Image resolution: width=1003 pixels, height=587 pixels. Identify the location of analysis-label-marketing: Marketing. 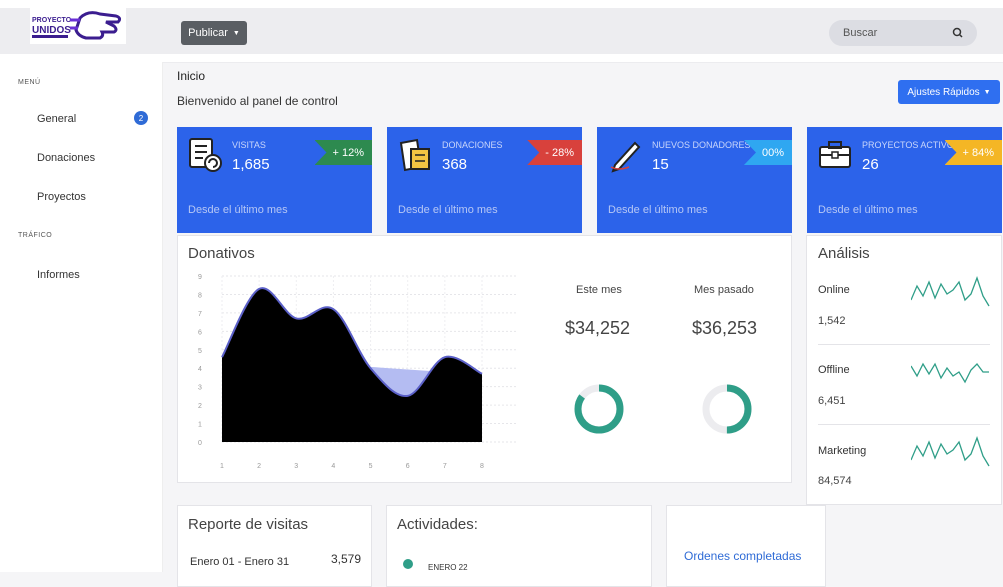
(842, 451).